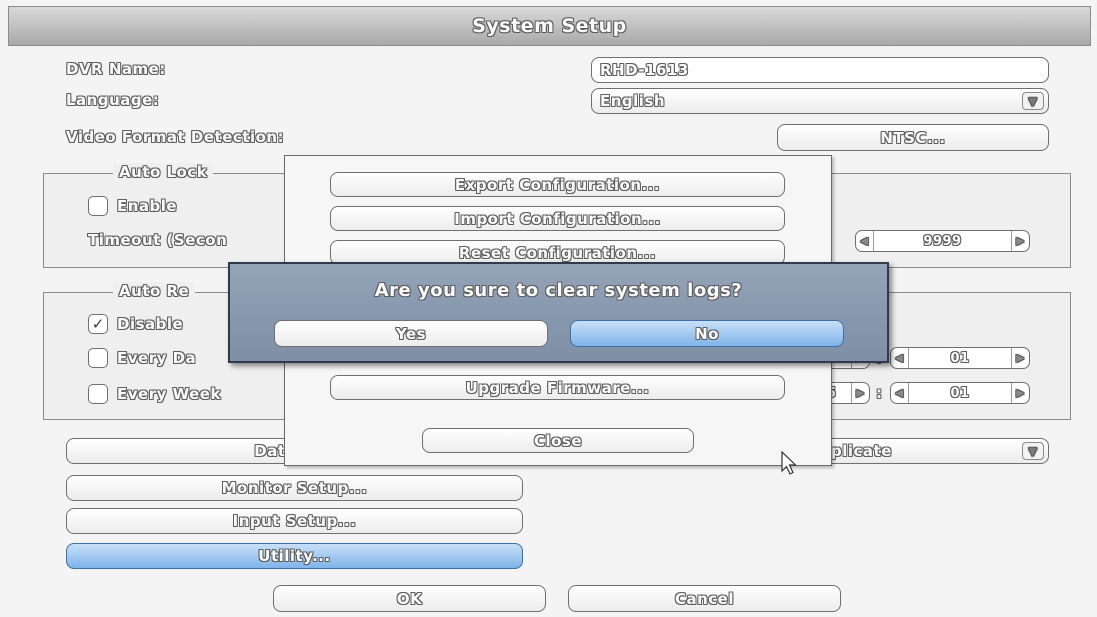  I want to click on reboot-disable-label: Disable, so click(150, 324).